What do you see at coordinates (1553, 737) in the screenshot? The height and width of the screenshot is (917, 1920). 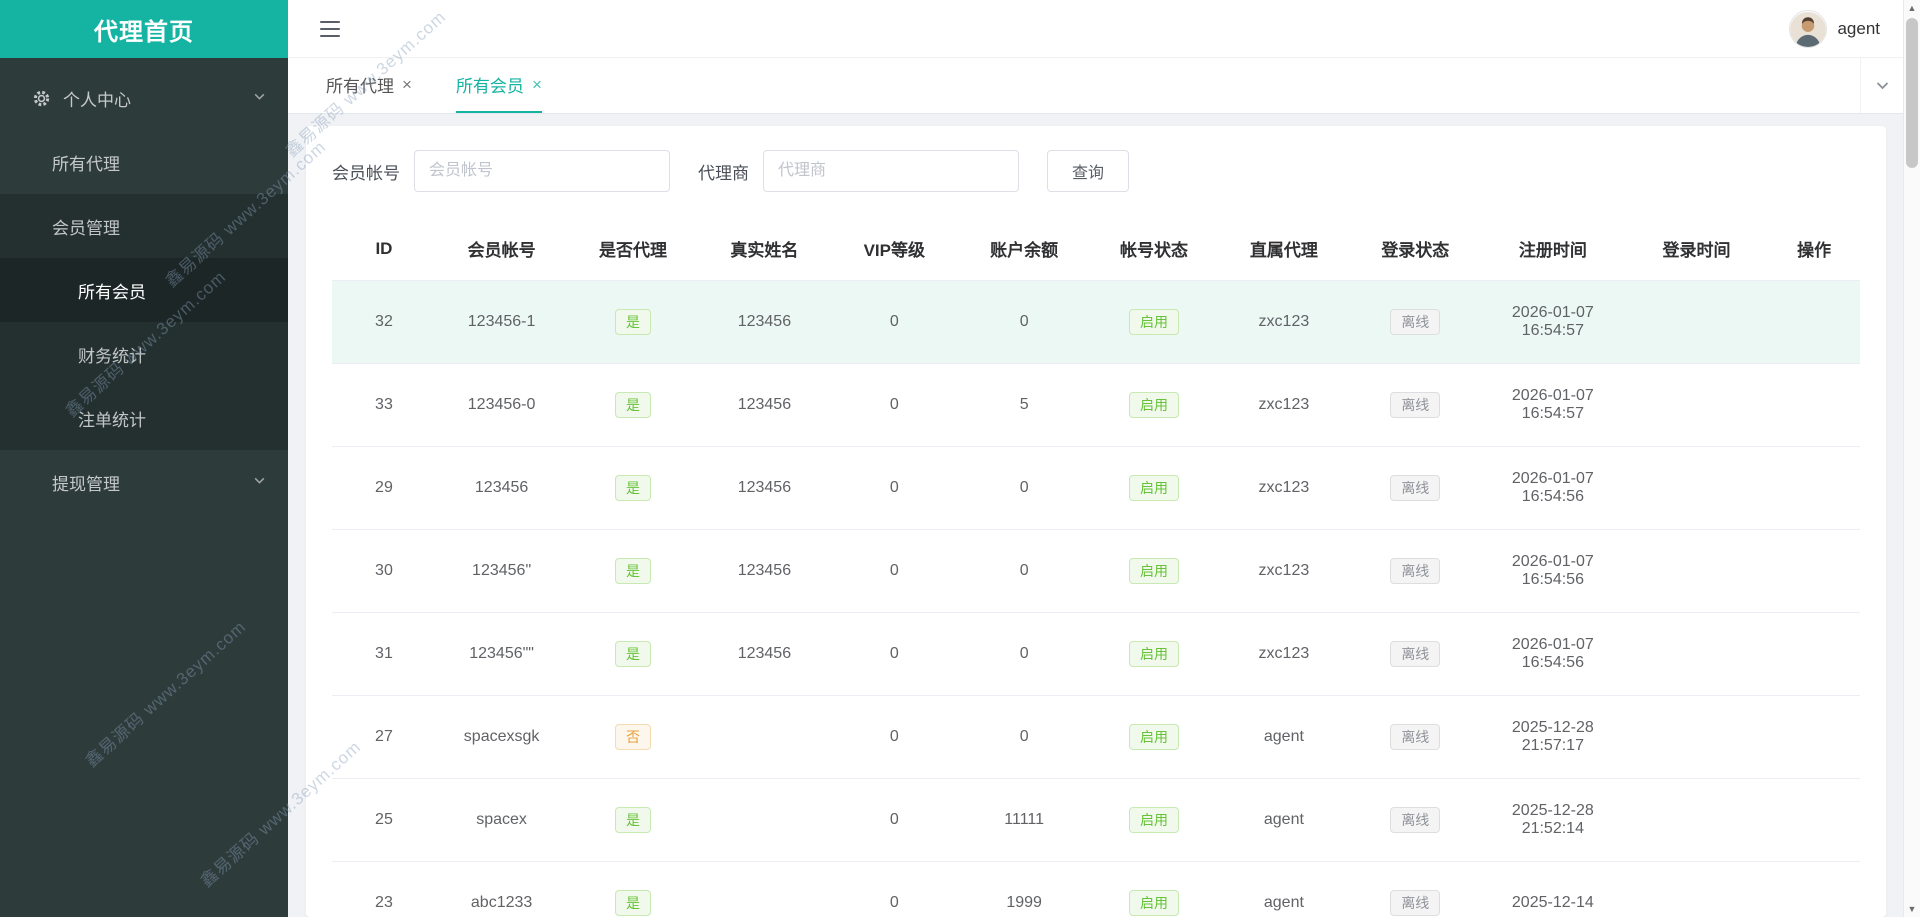 I see `cell-reg-time: 2025-12-28 21:57:17` at bounding box center [1553, 737].